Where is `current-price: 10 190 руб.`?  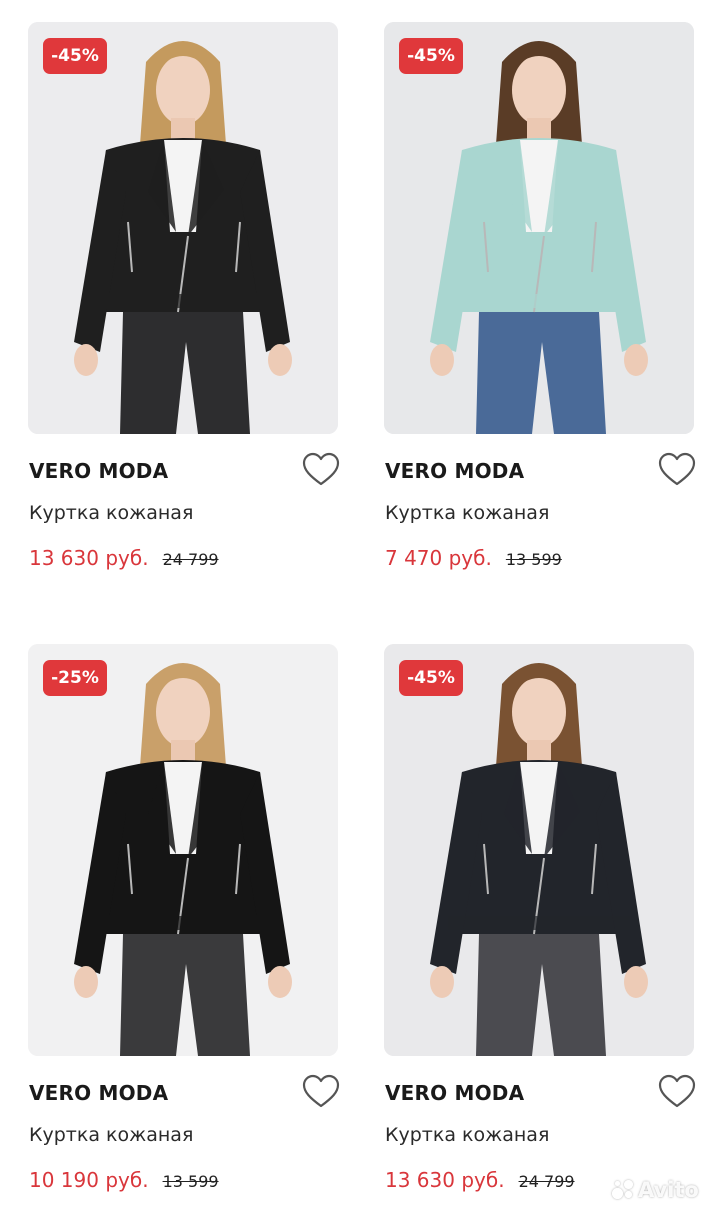 current-price: 10 190 руб. is located at coordinates (89, 1180).